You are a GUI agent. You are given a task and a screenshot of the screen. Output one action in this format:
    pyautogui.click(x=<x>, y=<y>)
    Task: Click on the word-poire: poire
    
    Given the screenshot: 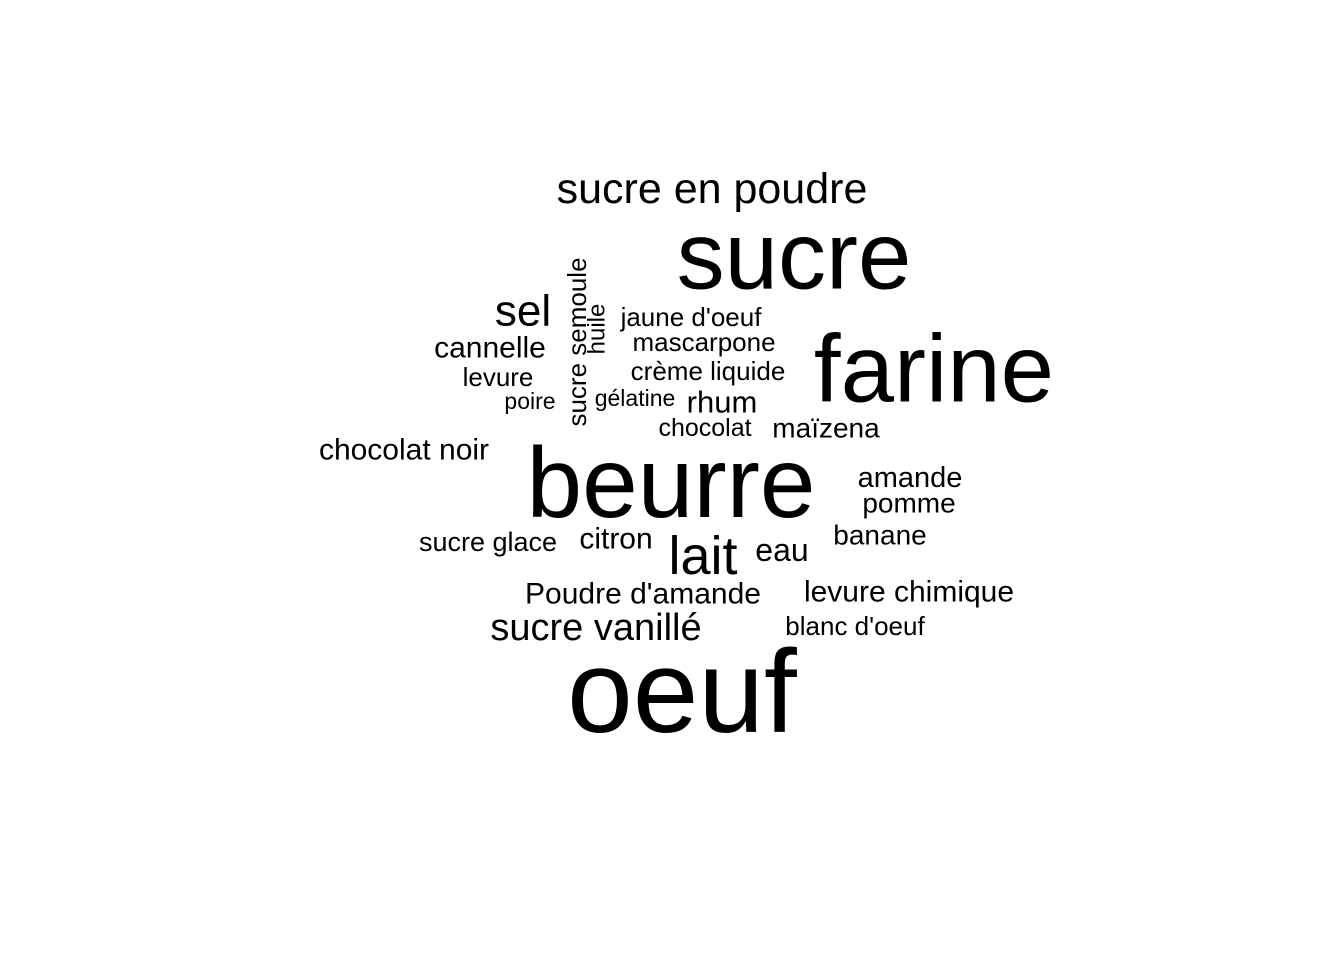 What is the action you would take?
    pyautogui.click(x=529, y=401)
    